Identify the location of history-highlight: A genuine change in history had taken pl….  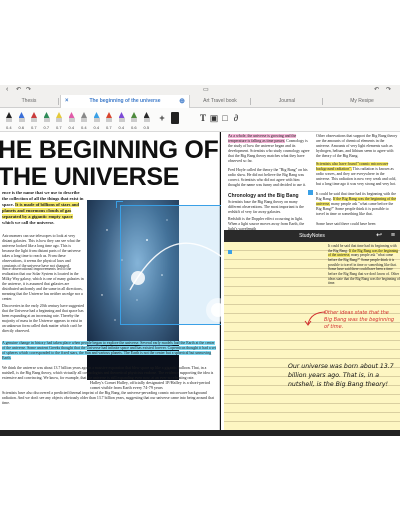
(109, 351).